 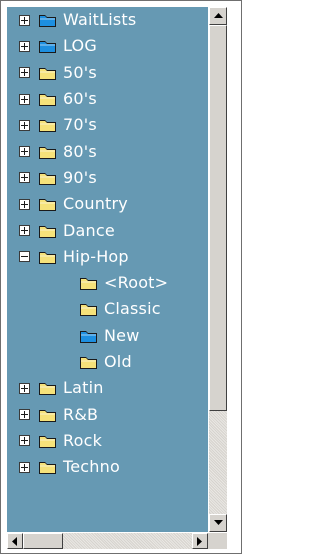 What do you see at coordinates (80, 151) in the screenshot?
I see `tree-item-label: 80's` at bounding box center [80, 151].